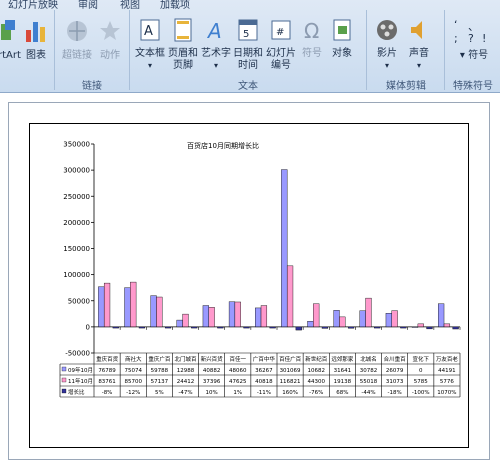 This screenshot has width=500, height=467. I want to click on wordart-button: A 艺术字 ▾, so click(216, 45).